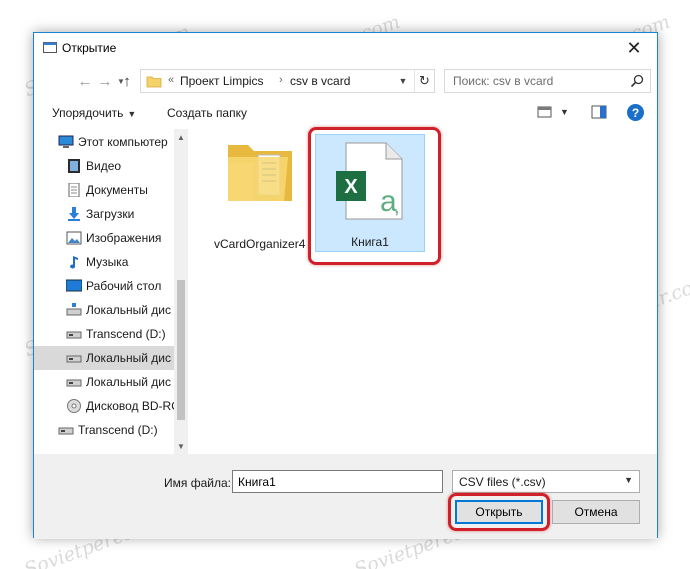 The height and width of the screenshot is (569, 690). I want to click on sidebar-item-local-disk-2: Локальный дис, so click(104, 382).